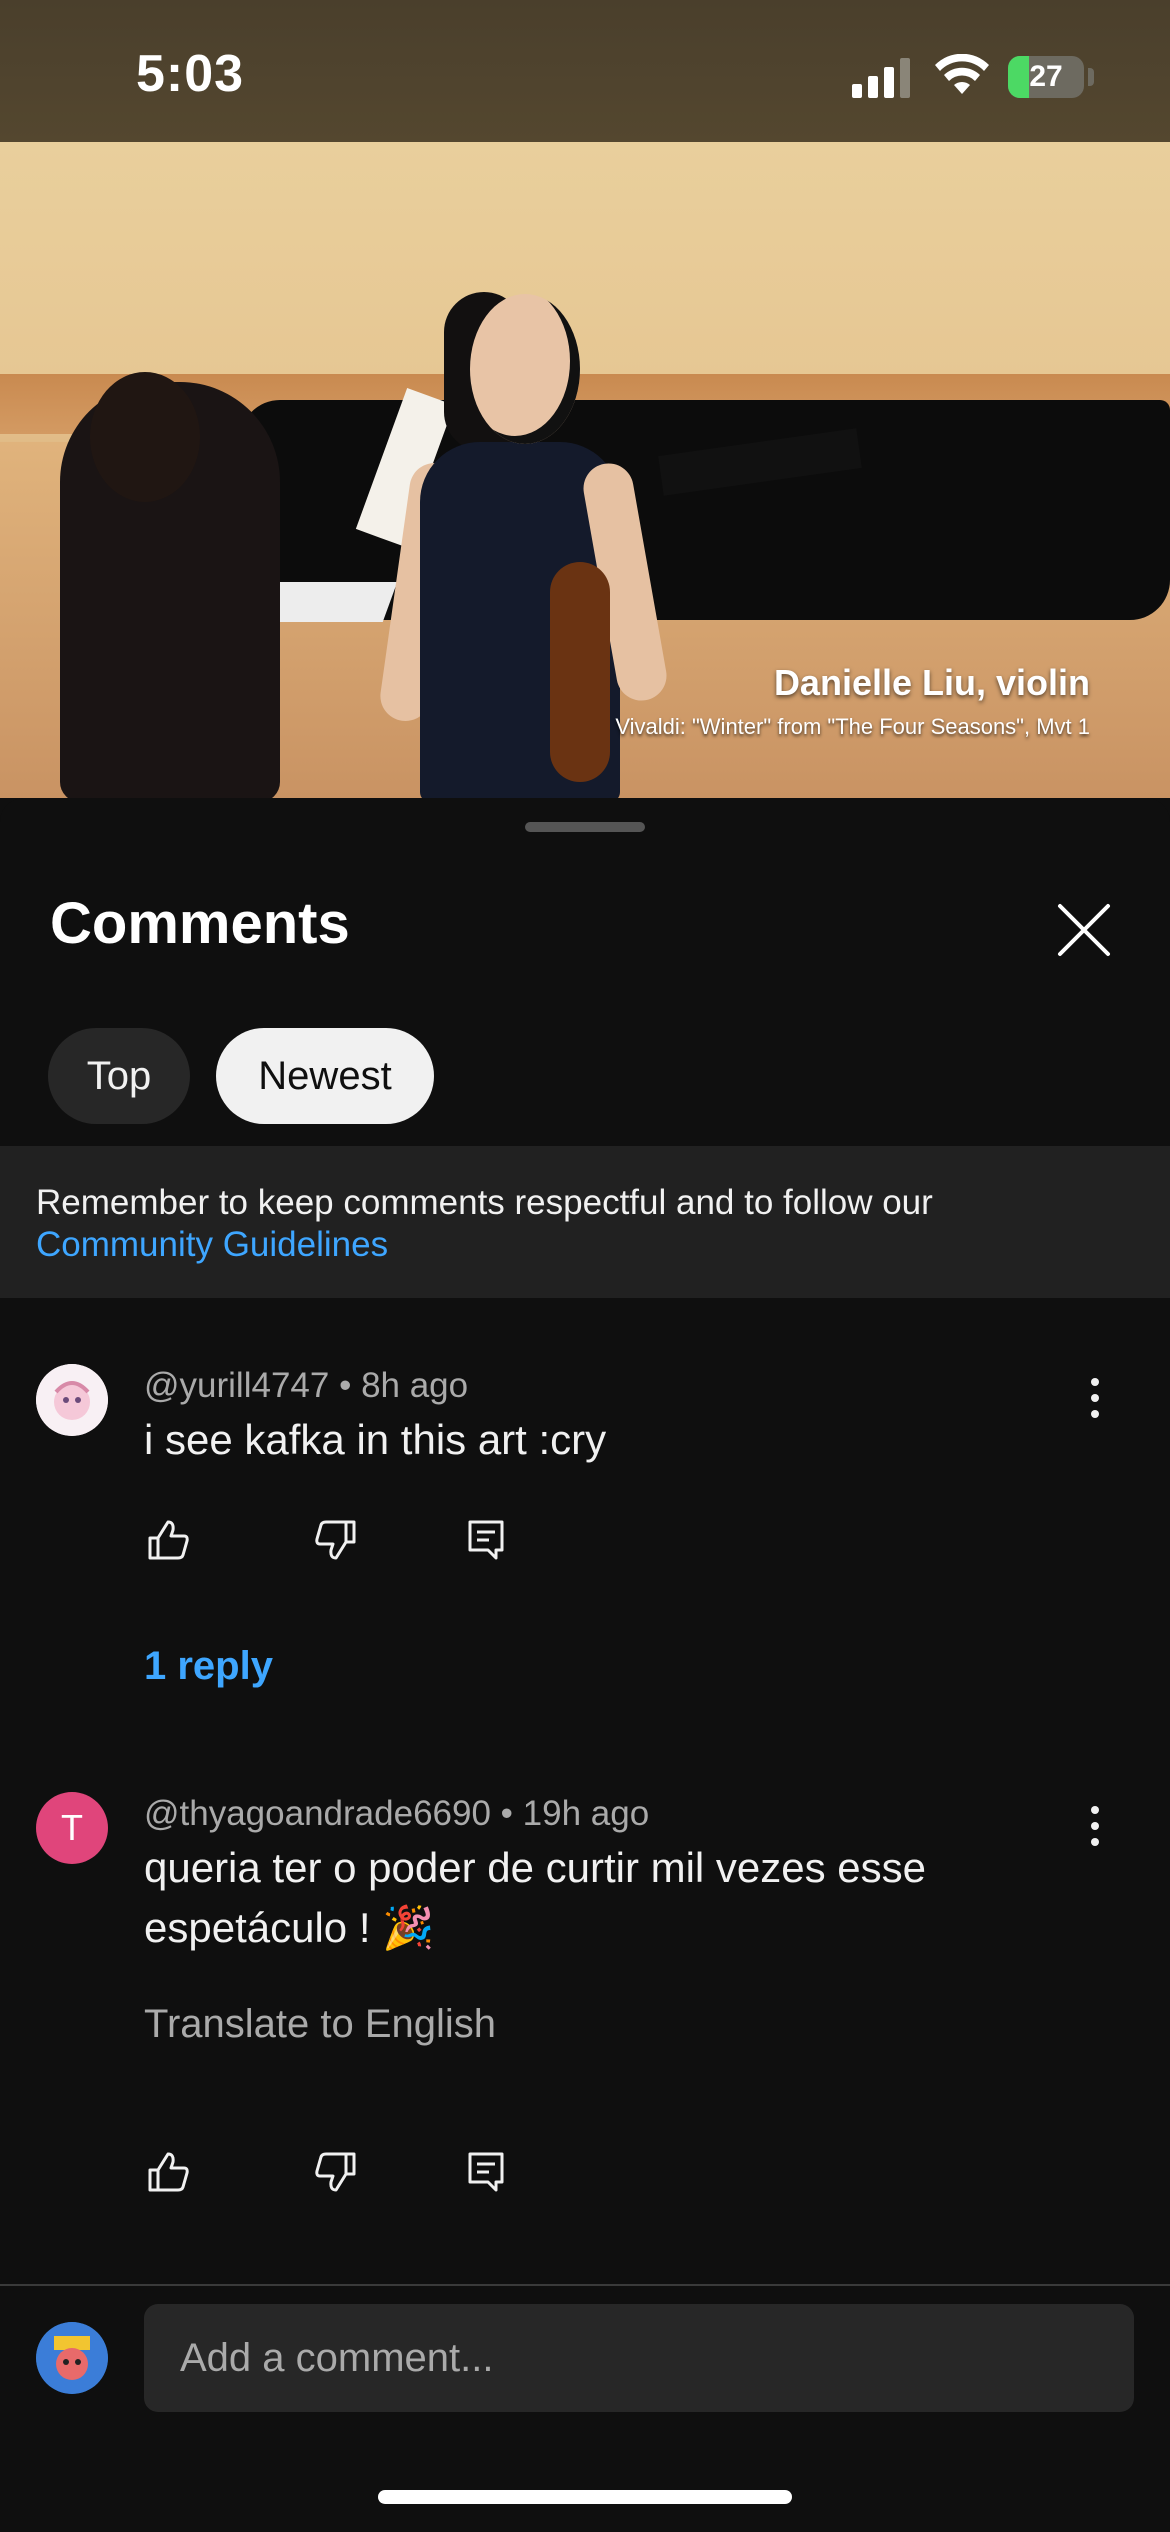 The width and height of the screenshot is (1170, 2532). Describe the element at coordinates (330, 602) in the screenshot. I see `piano-keys` at that location.